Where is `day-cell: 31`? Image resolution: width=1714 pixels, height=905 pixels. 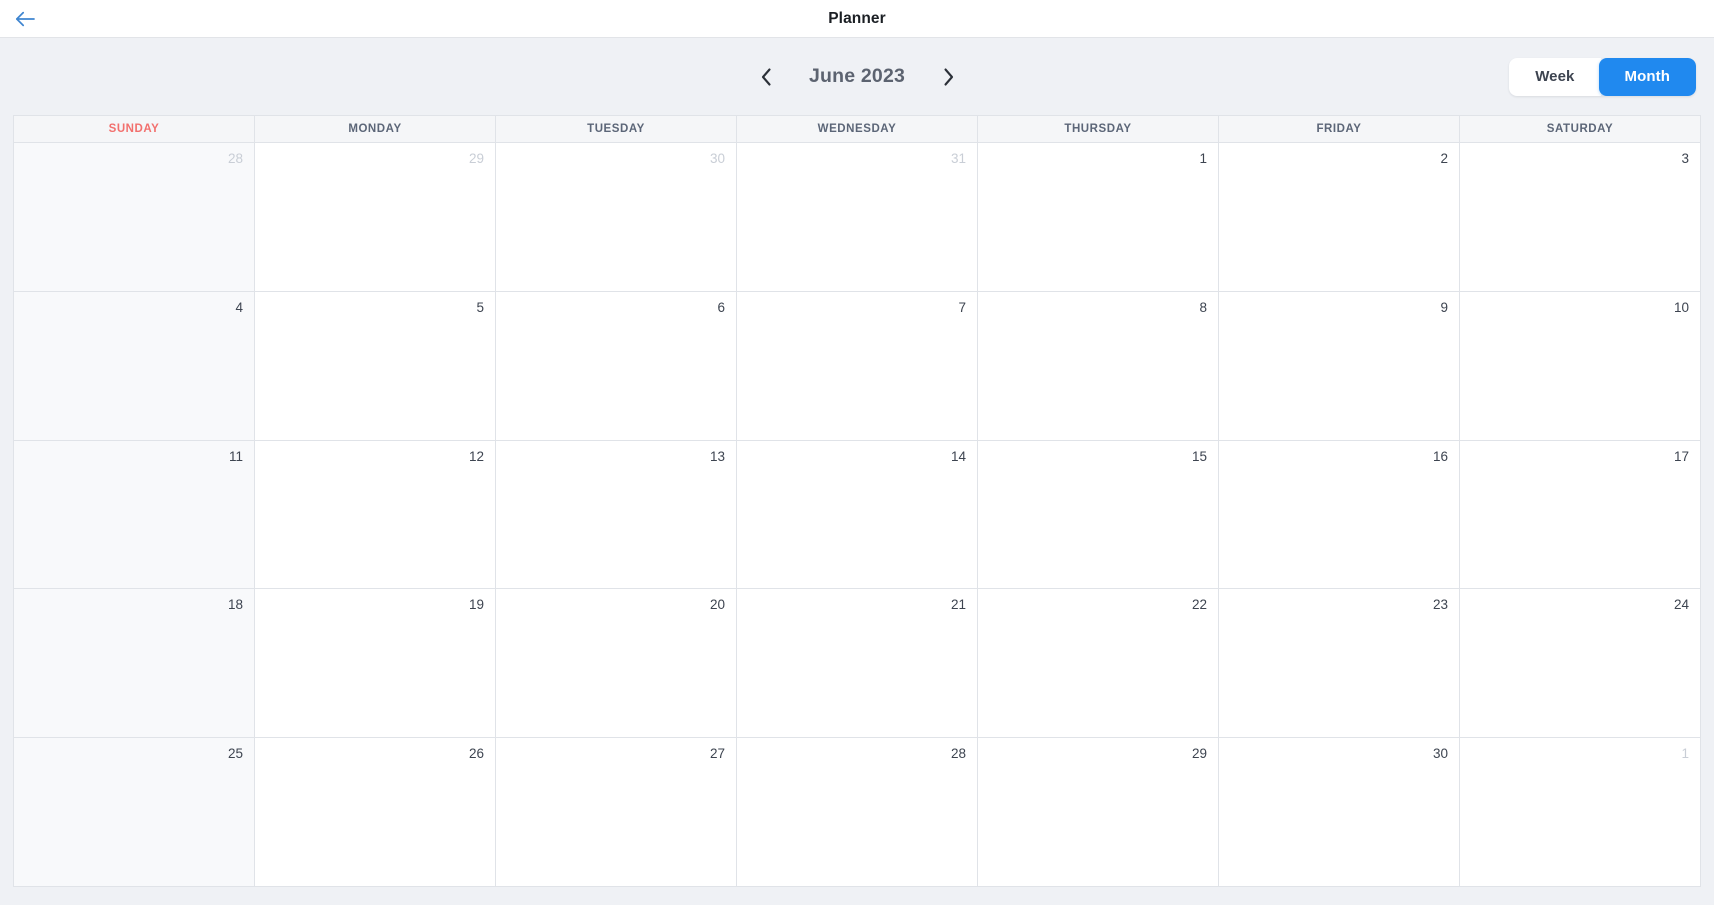
day-cell: 31 is located at coordinates (857, 217).